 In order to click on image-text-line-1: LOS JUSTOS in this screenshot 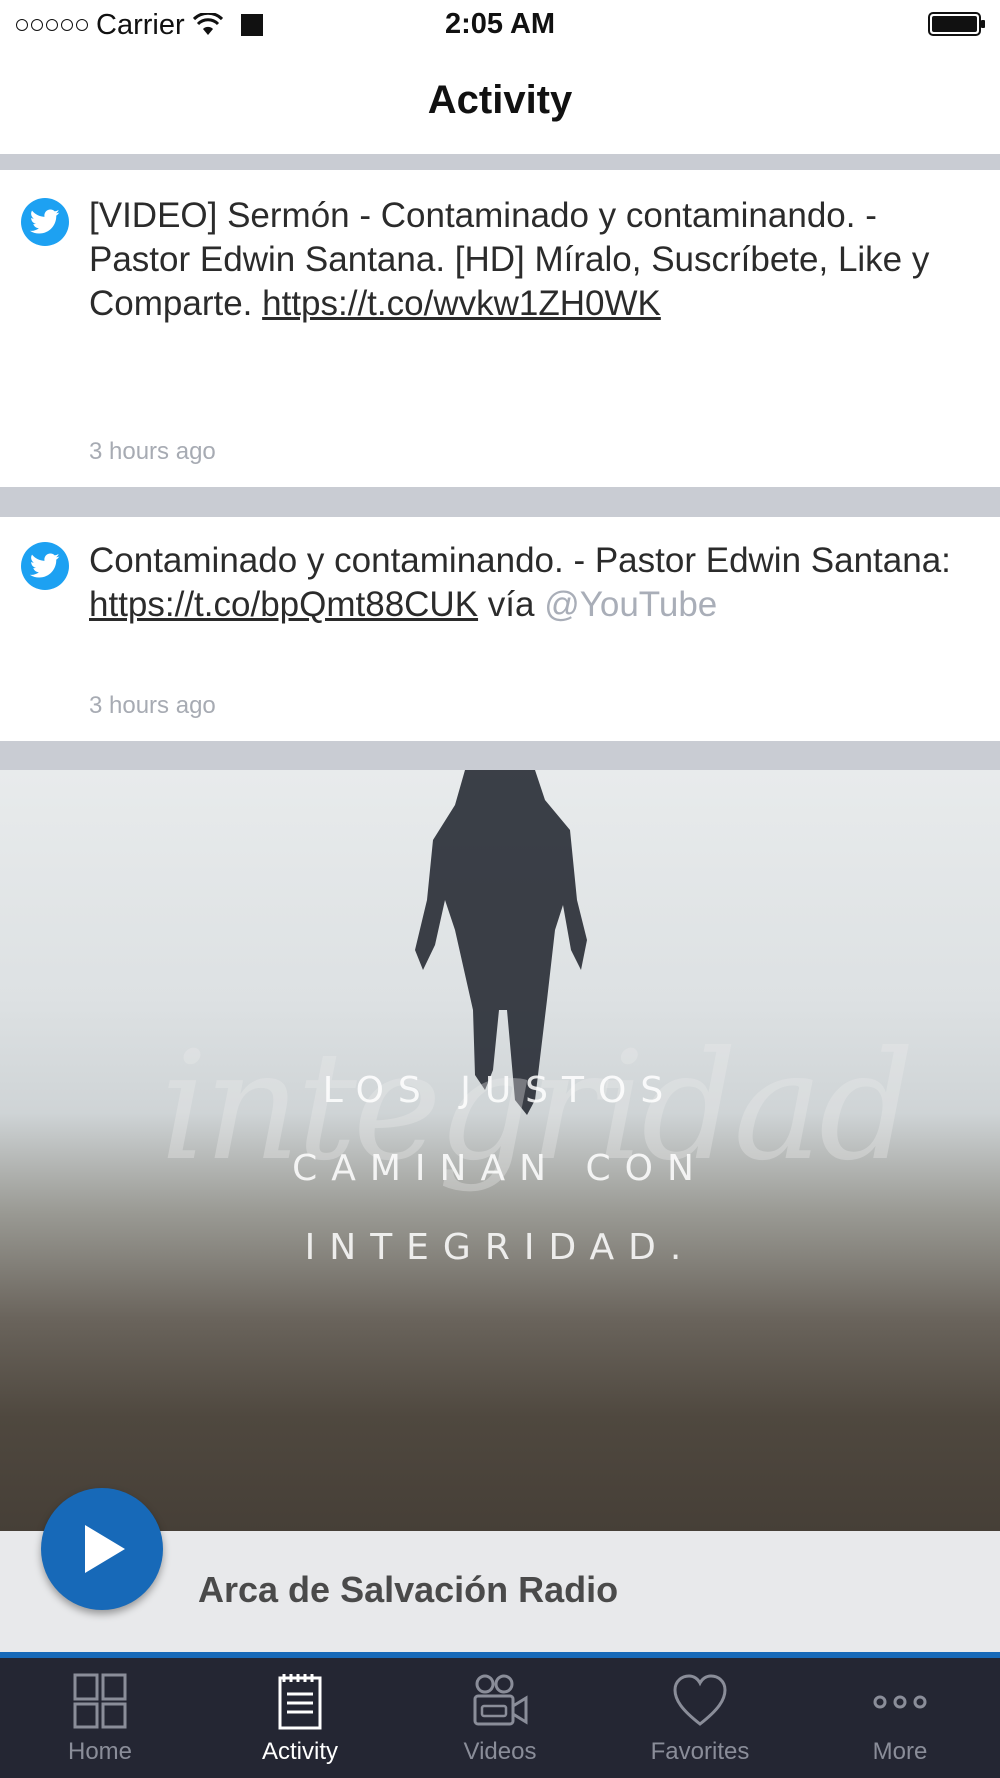, I will do `click(500, 1090)`.